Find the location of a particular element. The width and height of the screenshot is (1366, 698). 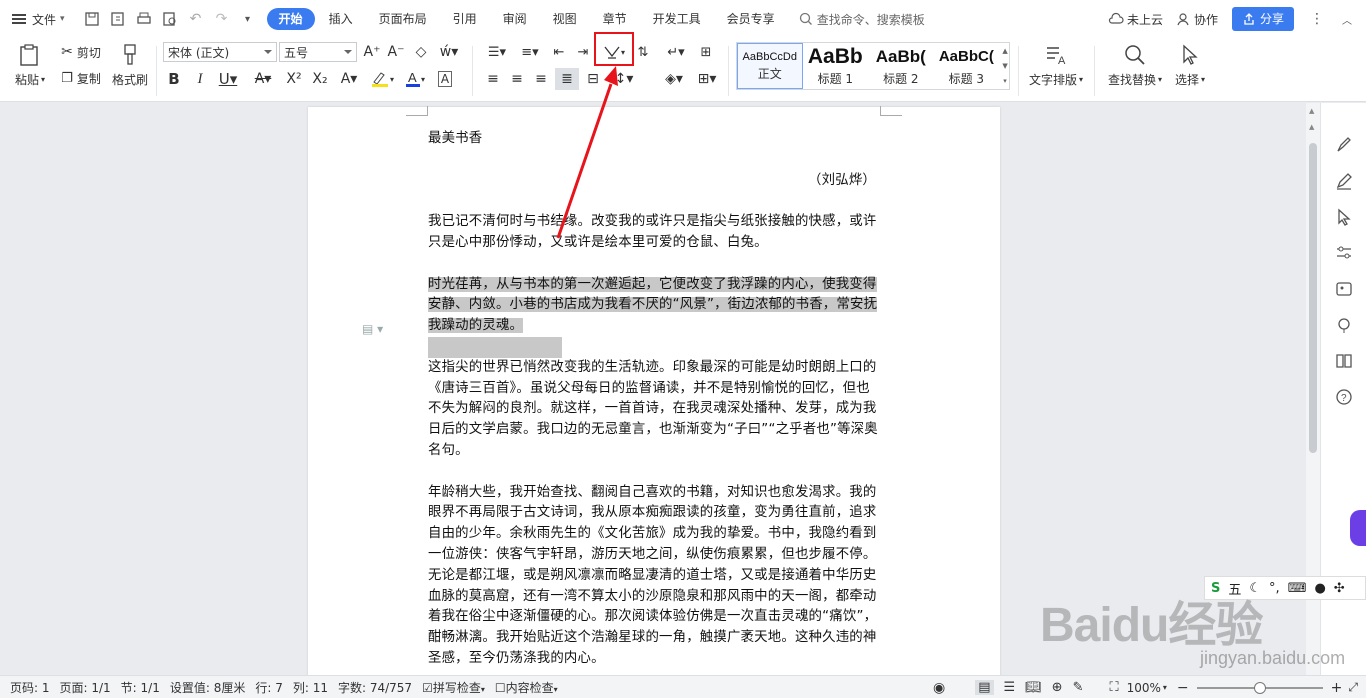

print-preview-icon is located at coordinates (170, 19).